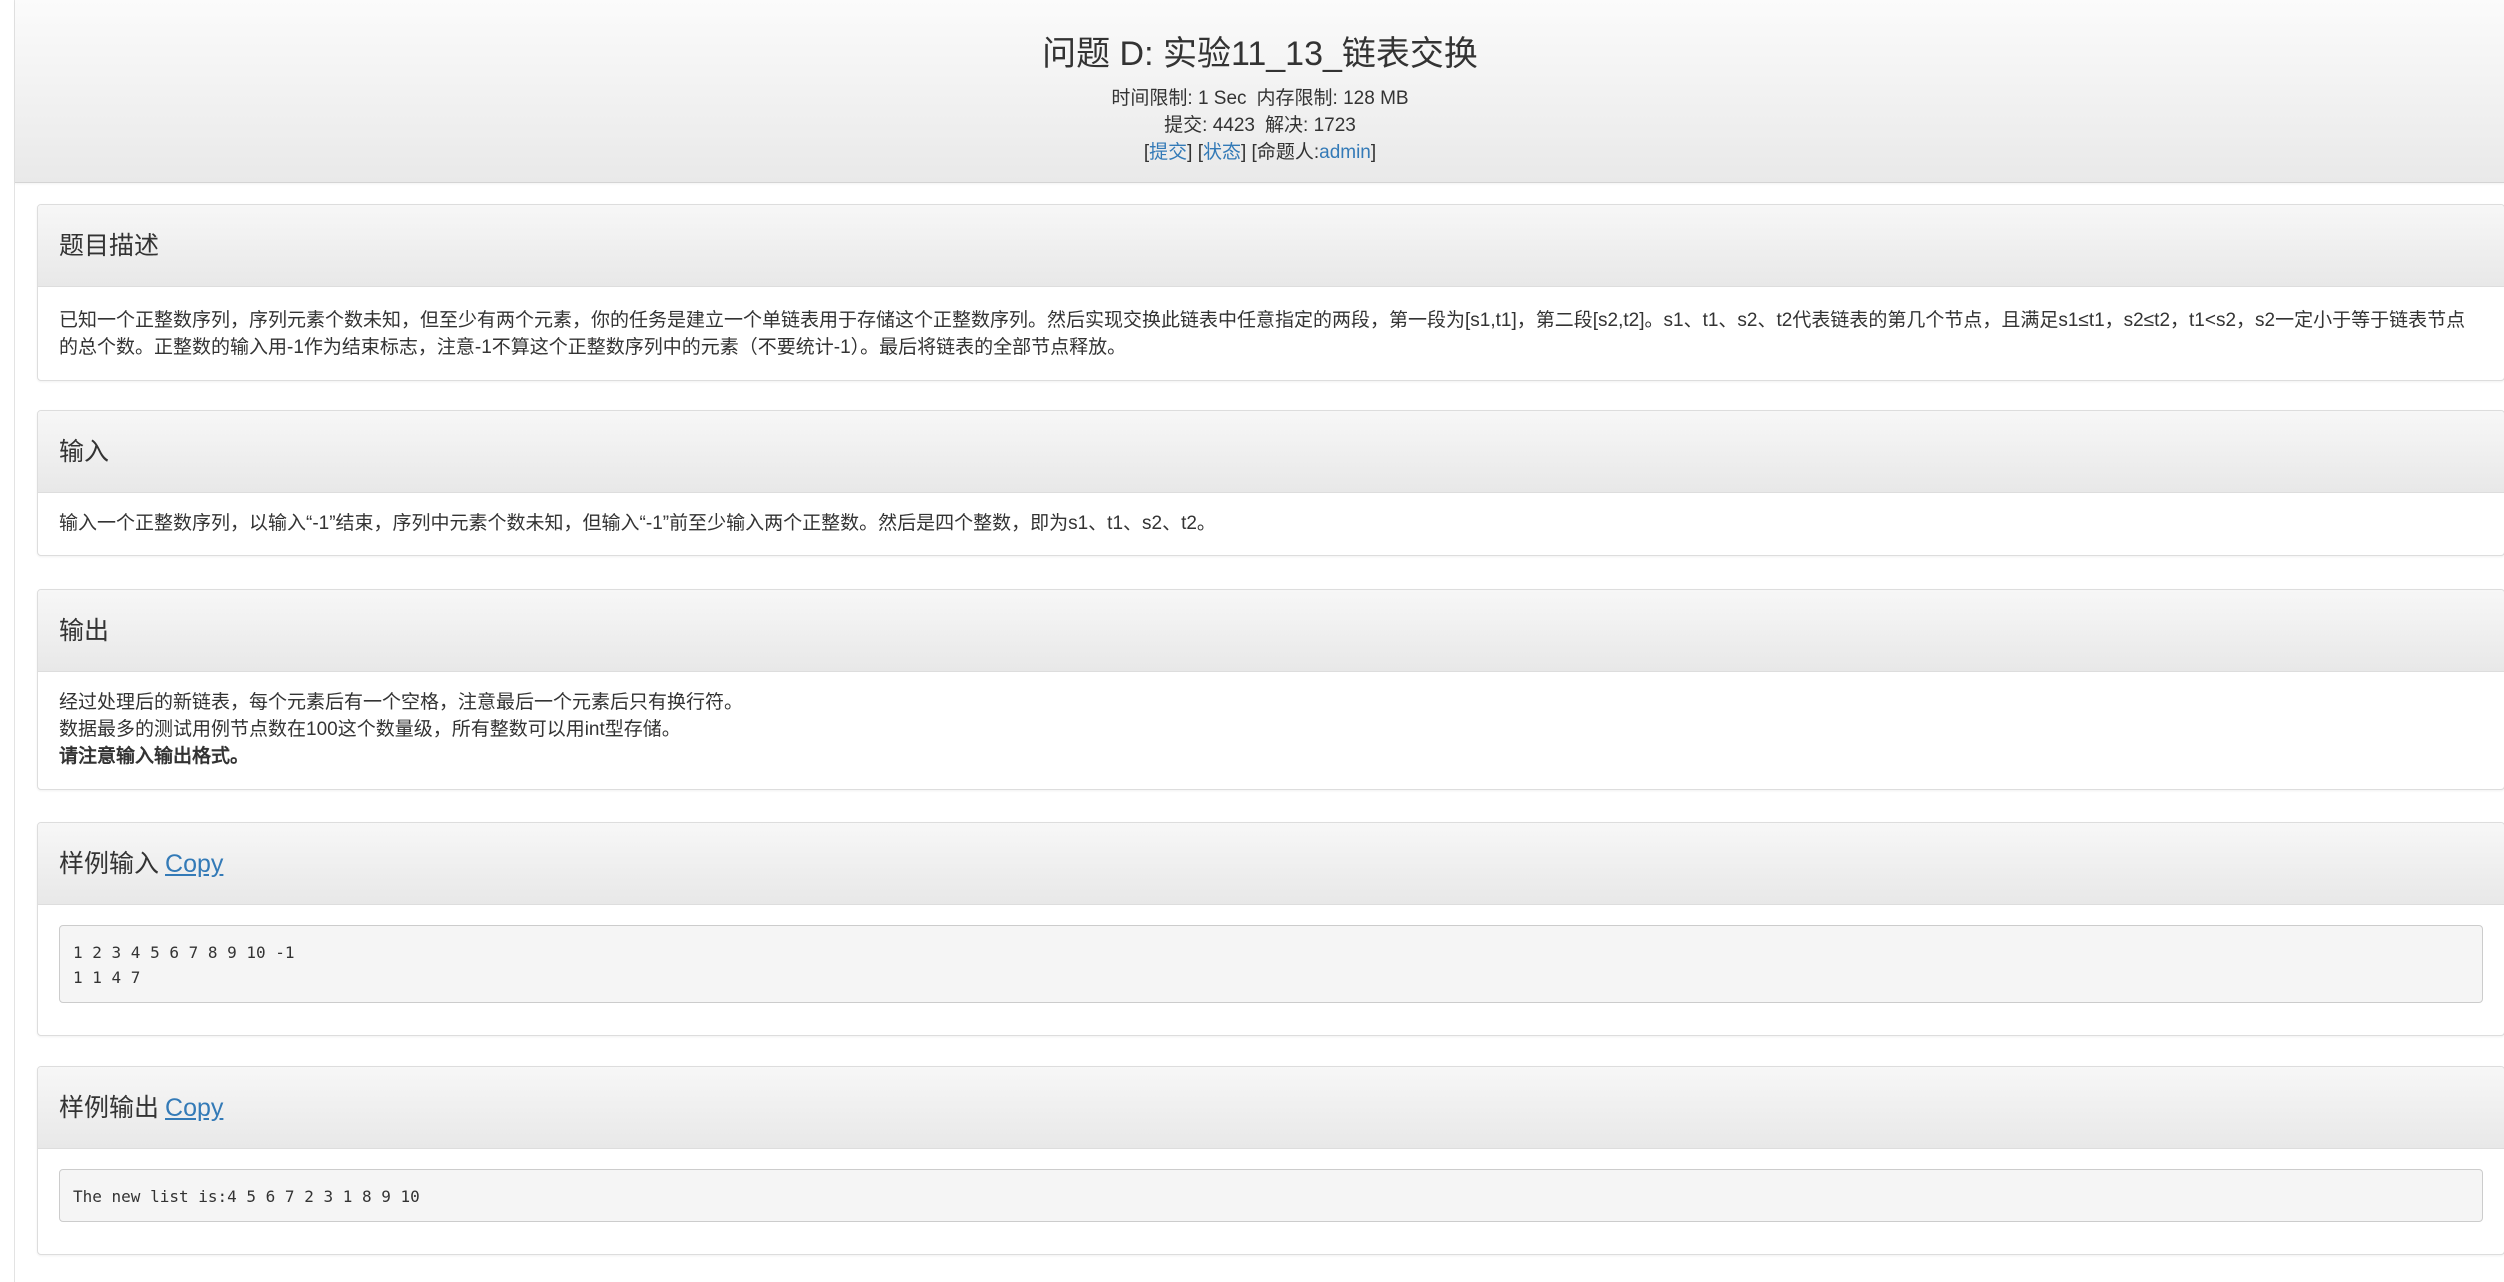 This screenshot has height=1282, width=2504. What do you see at coordinates (184, 952) in the screenshot?
I see `sample-input-line-1: 1 2 3 4 5 6 7 8 9 10 -1` at bounding box center [184, 952].